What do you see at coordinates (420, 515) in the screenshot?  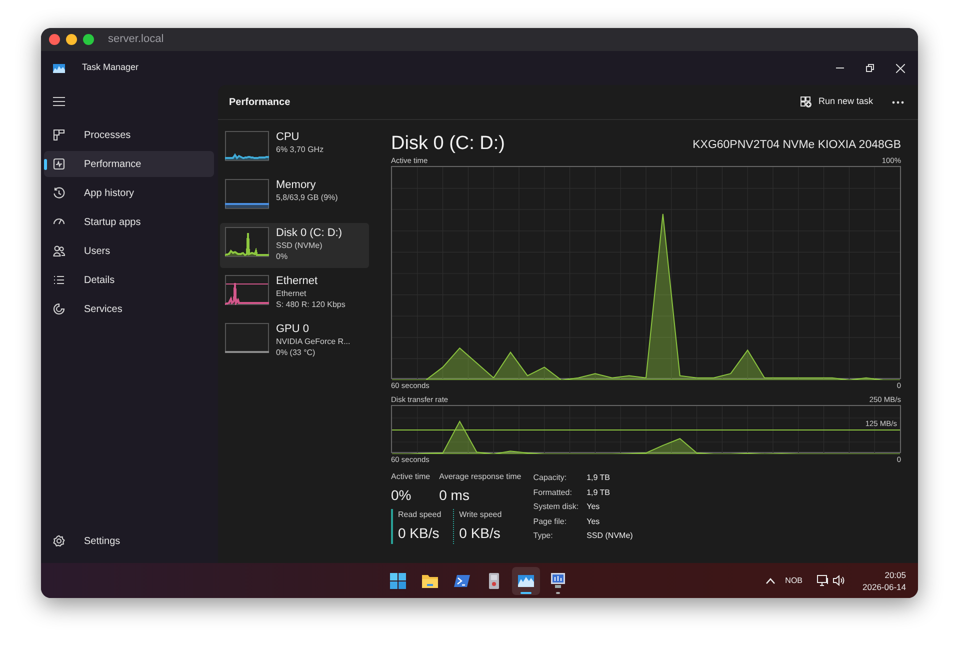 I see `speed-label: Read speed` at bounding box center [420, 515].